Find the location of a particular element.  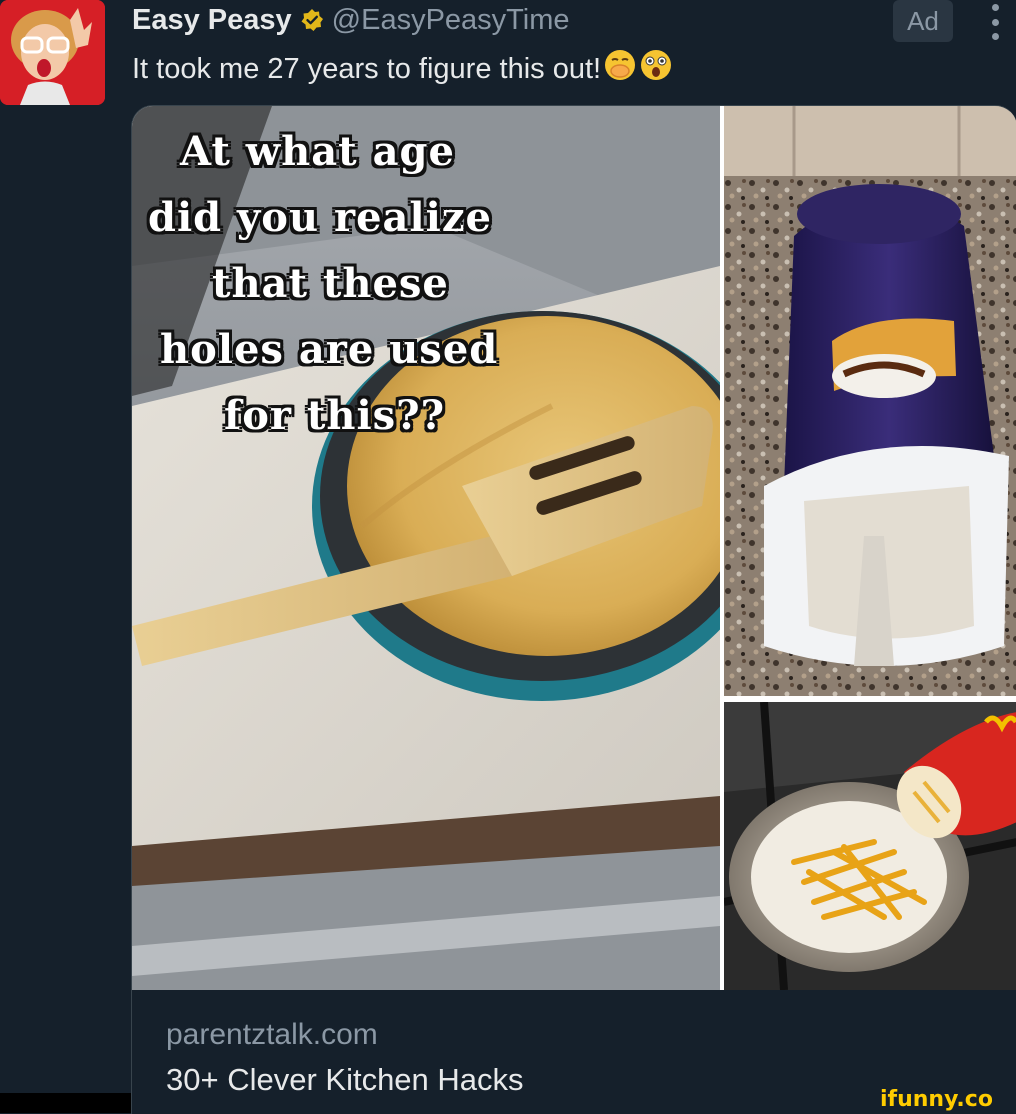

link-title: 30+ Clever Kitchen Hacks is located at coordinates (345, 1080).